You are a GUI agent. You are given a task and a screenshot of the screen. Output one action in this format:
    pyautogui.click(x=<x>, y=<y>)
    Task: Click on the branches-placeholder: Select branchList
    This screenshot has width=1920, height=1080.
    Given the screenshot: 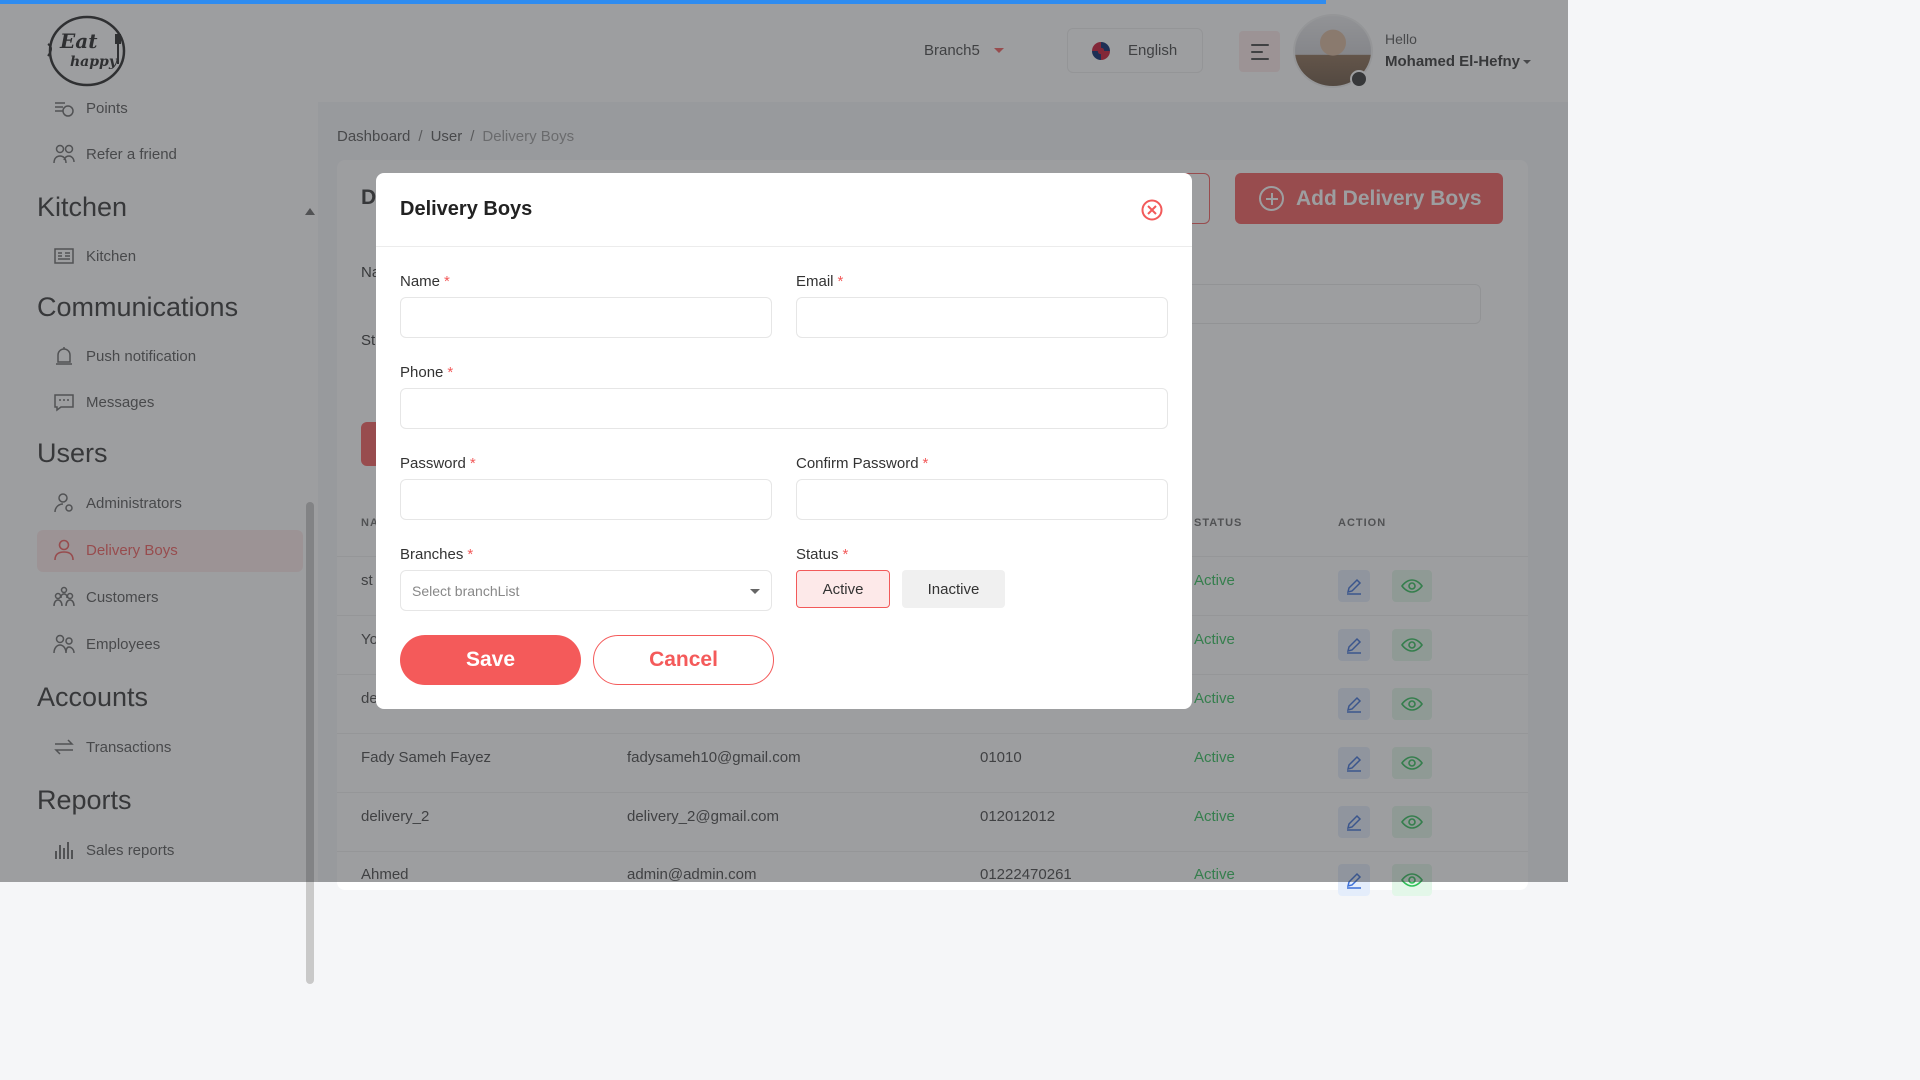 What is the action you would take?
    pyautogui.click(x=466, y=590)
    